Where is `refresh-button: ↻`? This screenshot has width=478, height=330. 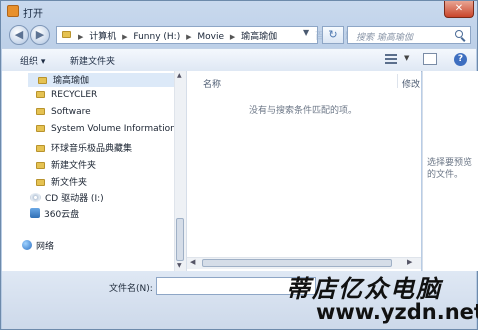
refresh-button: ↻ is located at coordinates (333, 35).